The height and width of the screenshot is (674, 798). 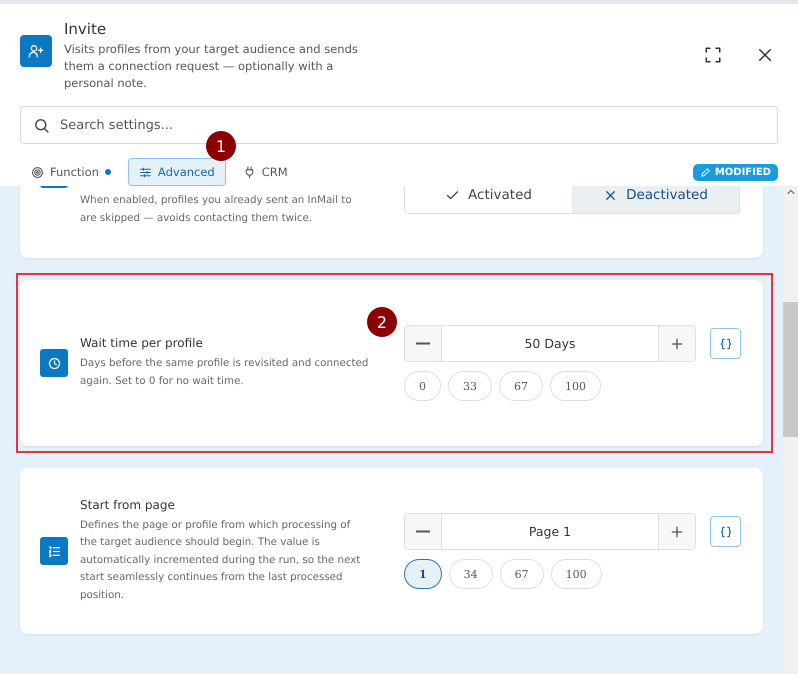 What do you see at coordinates (249, 172) in the screenshot?
I see `plug-icon` at bounding box center [249, 172].